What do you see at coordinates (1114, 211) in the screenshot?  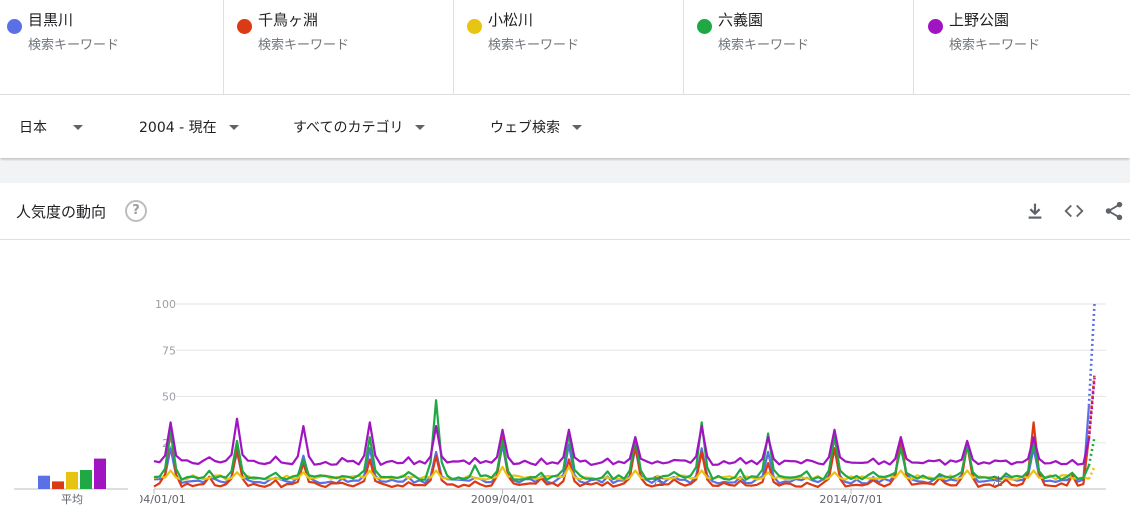 I see `share-icon` at bounding box center [1114, 211].